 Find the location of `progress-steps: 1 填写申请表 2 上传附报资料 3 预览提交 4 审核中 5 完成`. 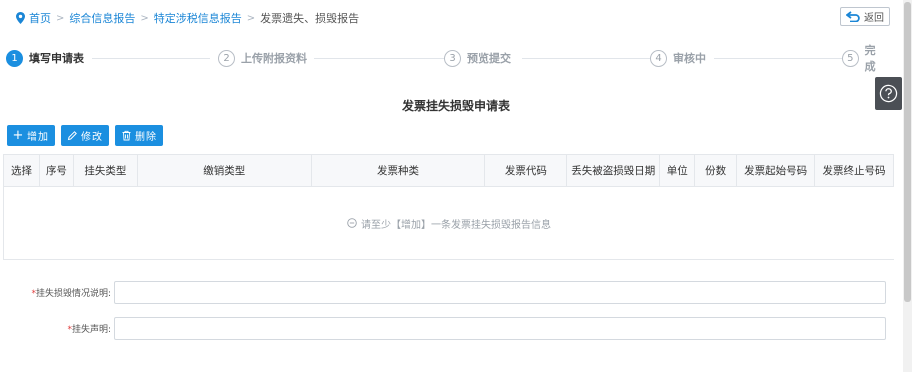

progress-steps: 1 填写申请表 2 上传附报资料 3 预览提交 4 审核中 5 完成 is located at coordinates (448, 58).